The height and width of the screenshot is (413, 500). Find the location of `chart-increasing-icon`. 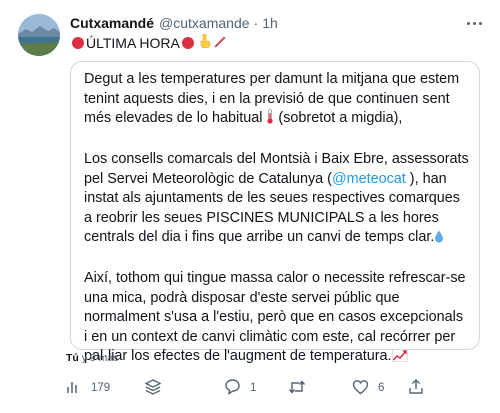

chart-increasing-icon is located at coordinates (399, 359).